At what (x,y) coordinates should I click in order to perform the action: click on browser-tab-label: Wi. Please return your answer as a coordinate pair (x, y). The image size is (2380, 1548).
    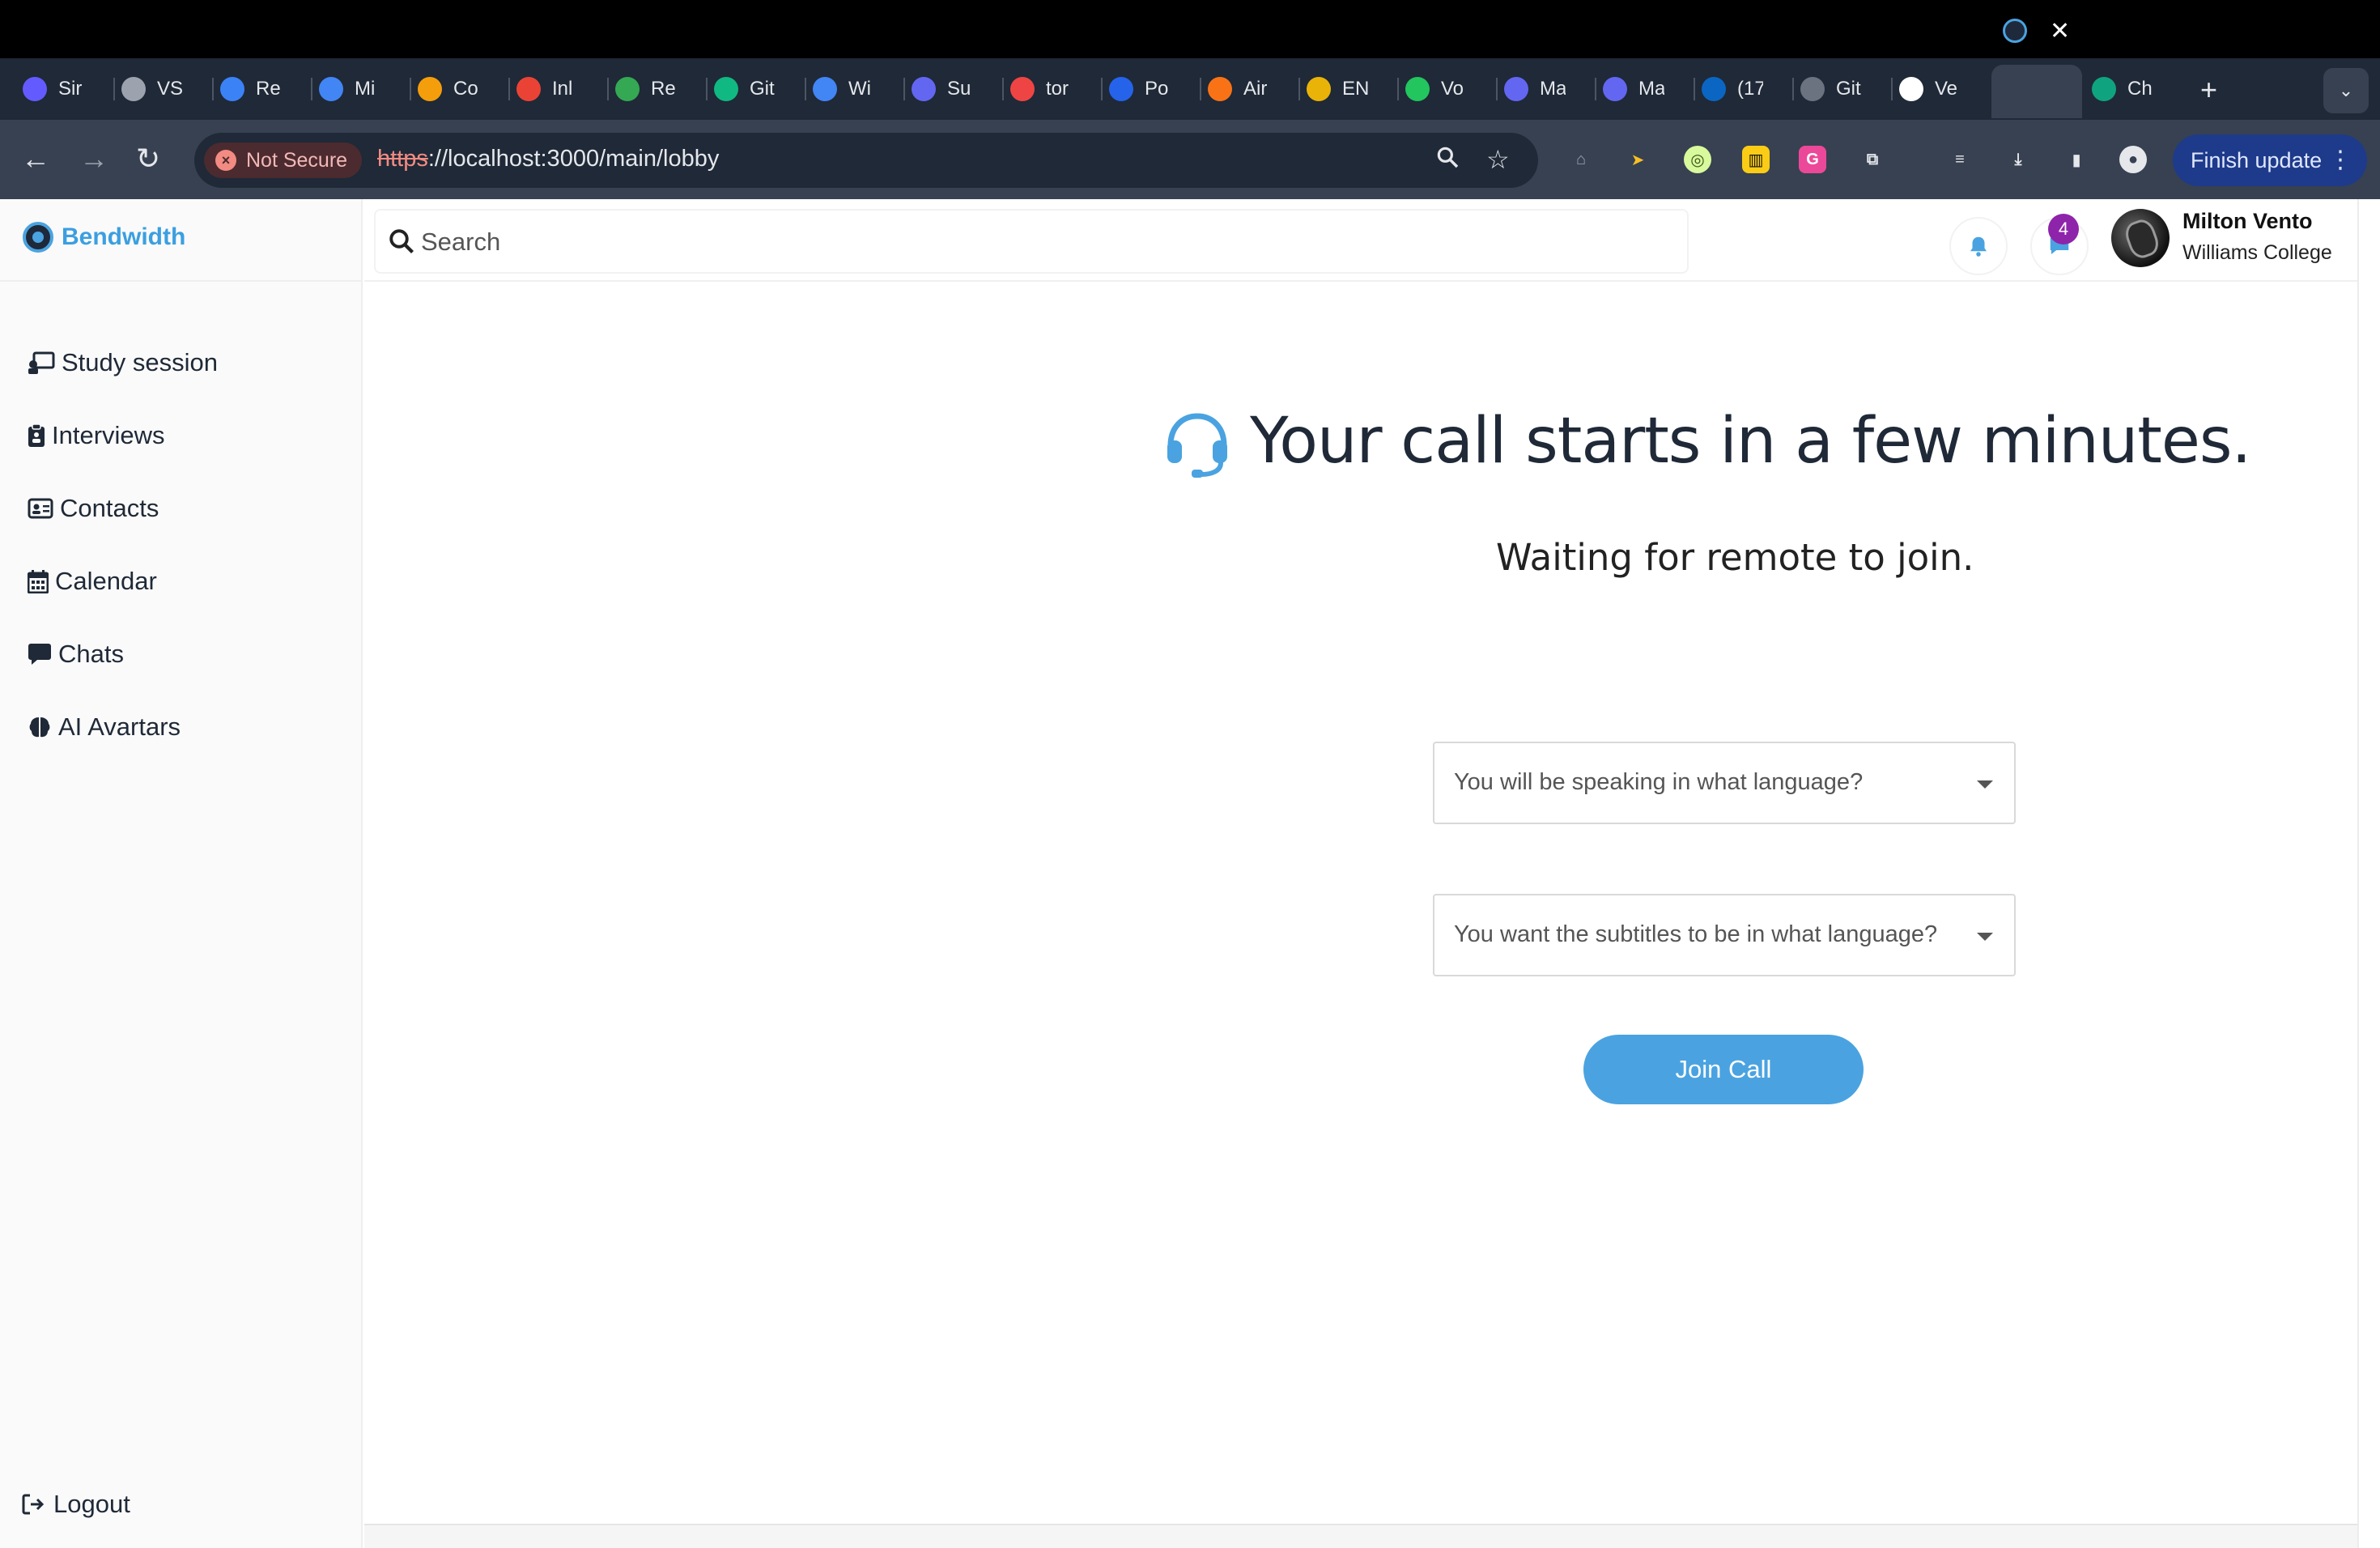
    Looking at the image, I should click on (859, 89).